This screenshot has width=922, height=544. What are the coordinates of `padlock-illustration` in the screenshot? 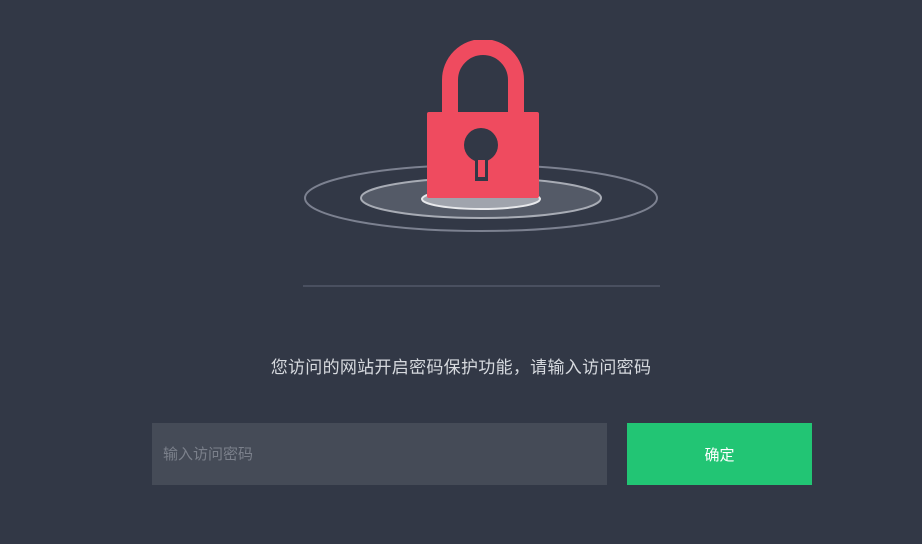 It's located at (481, 140).